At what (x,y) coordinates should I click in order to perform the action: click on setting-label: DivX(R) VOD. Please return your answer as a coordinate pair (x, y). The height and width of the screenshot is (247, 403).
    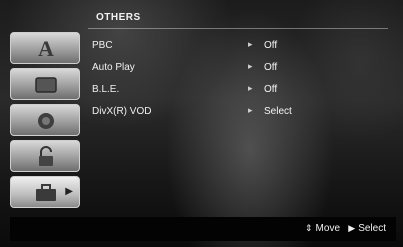
    Looking at the image, I should click on (122, 111).